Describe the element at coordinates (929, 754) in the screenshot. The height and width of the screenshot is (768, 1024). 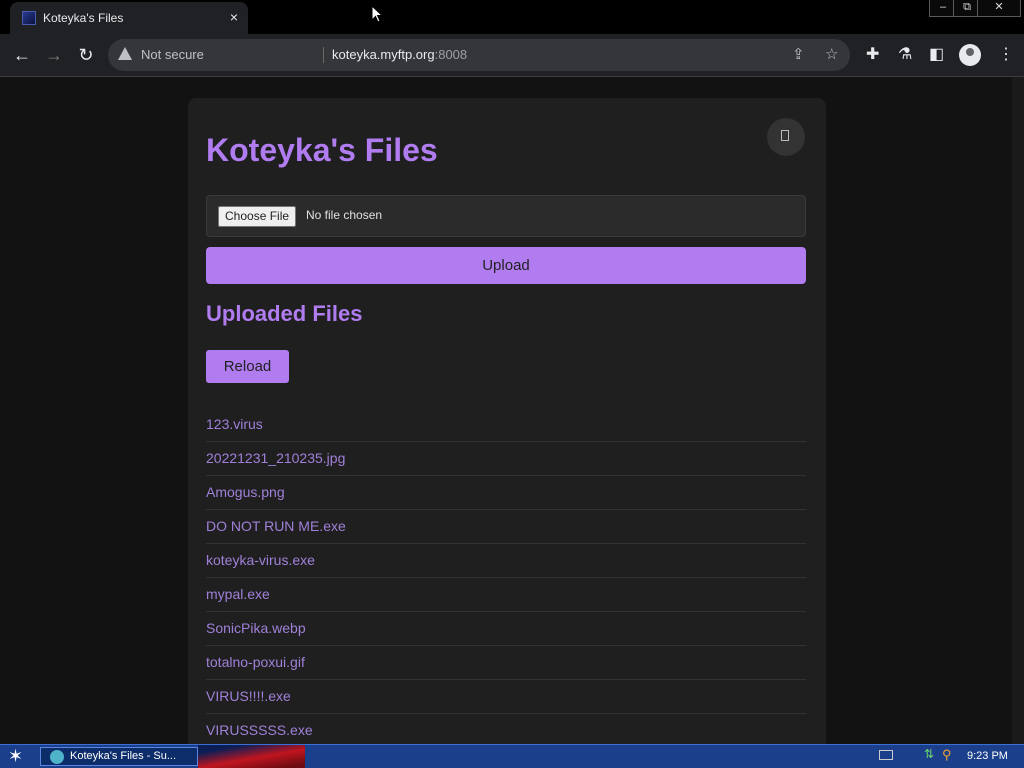
I see `network-icon: ⇅` at that location.